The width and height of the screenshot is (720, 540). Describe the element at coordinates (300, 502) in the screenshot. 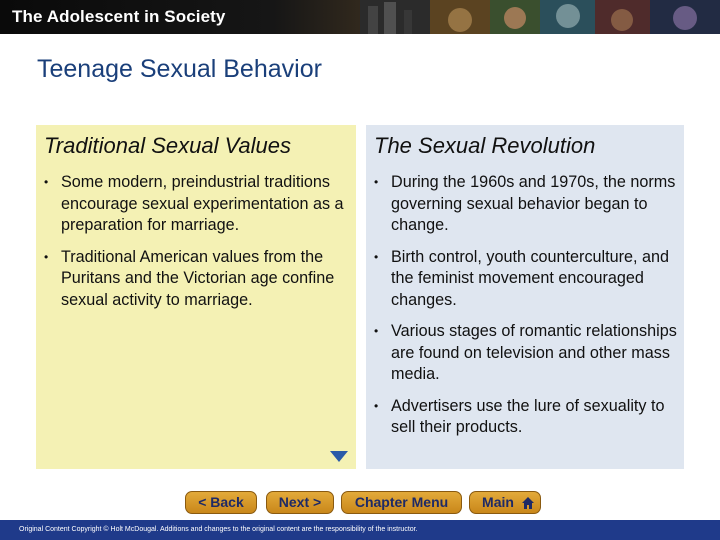

I see `next-button: Next >` at that location.